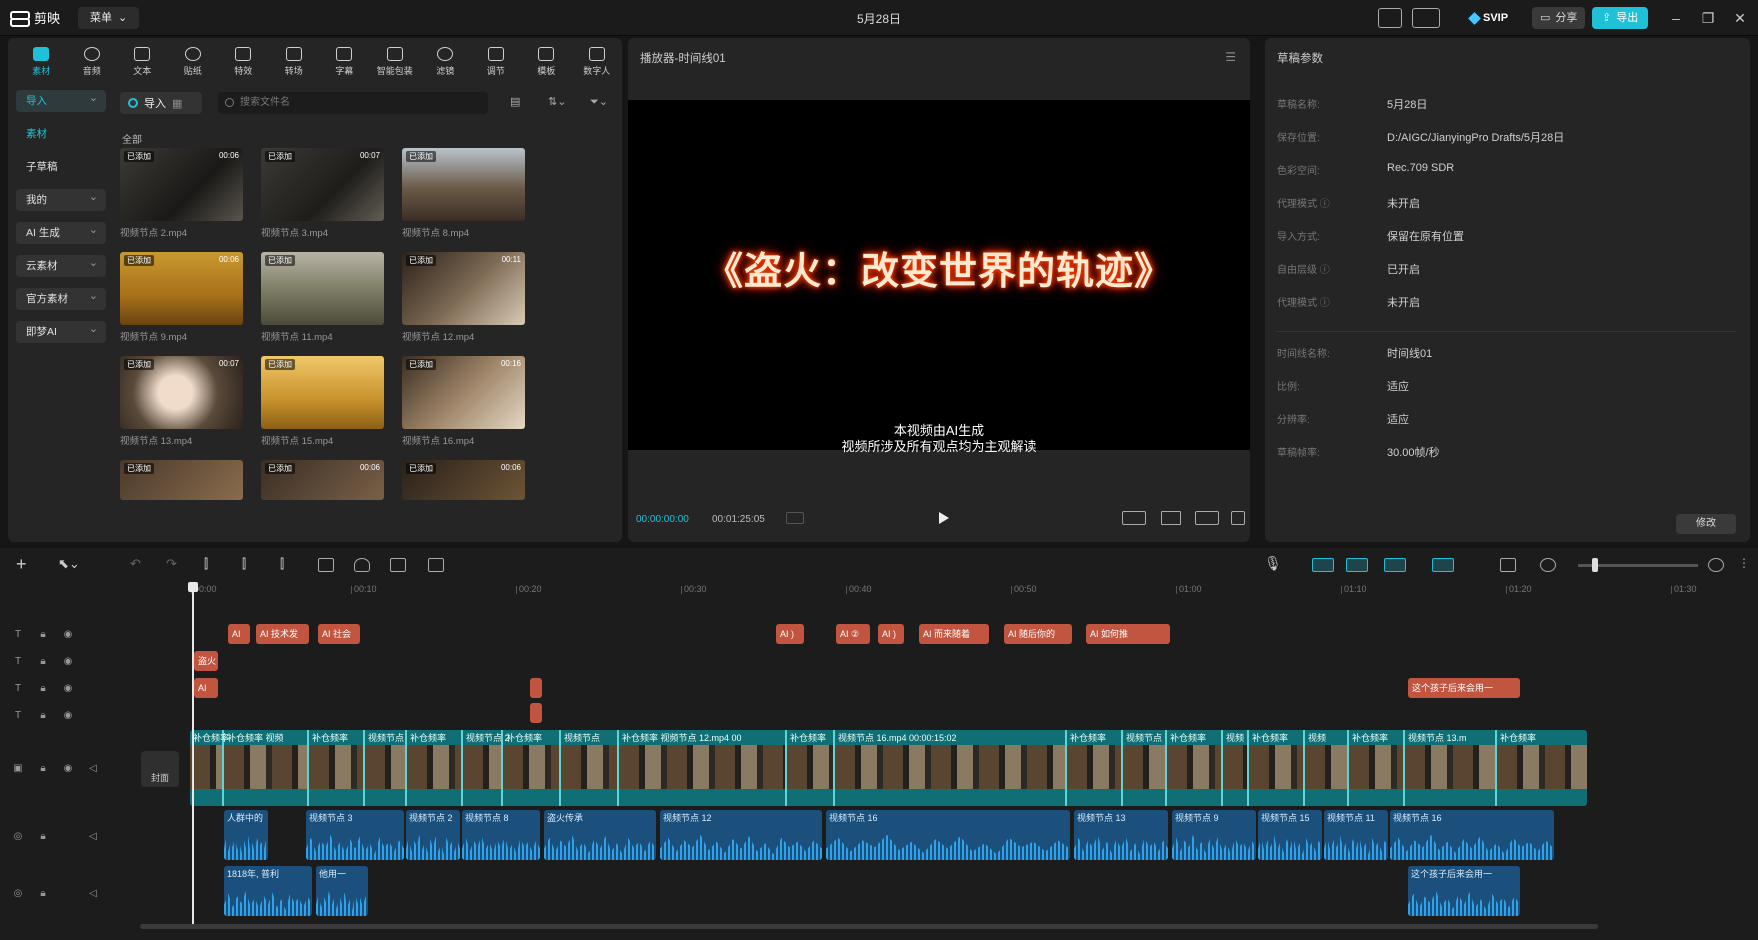 The image size is (1758, 940). What do you see at coordinates (1464, 688) in the screenshot?
I see `text-clip: 这个孩子后来会用一` at bounding box center [1464, 688].